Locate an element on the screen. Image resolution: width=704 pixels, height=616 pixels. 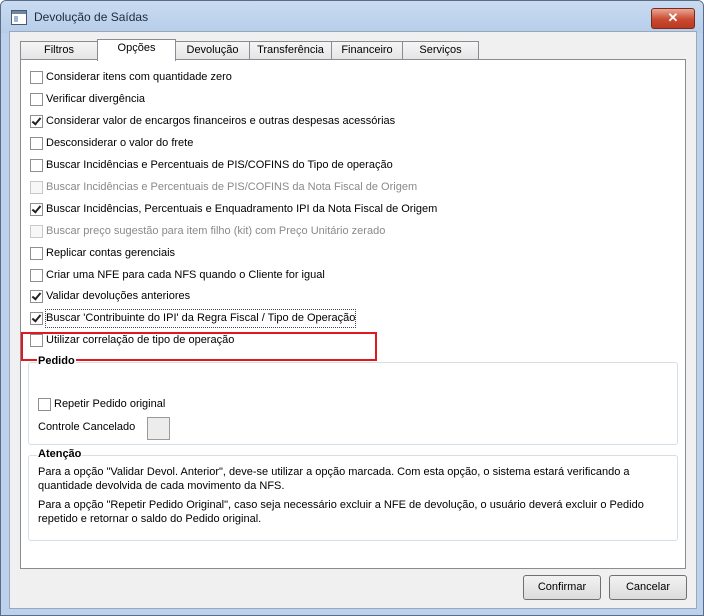
confirm-button: Confirmar is located at coordinates (562, 587).